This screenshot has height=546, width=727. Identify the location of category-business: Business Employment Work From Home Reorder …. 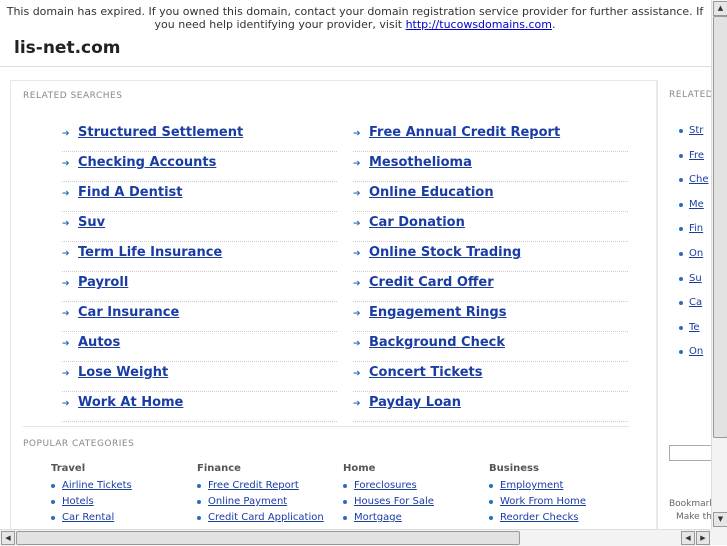
(559, 494).